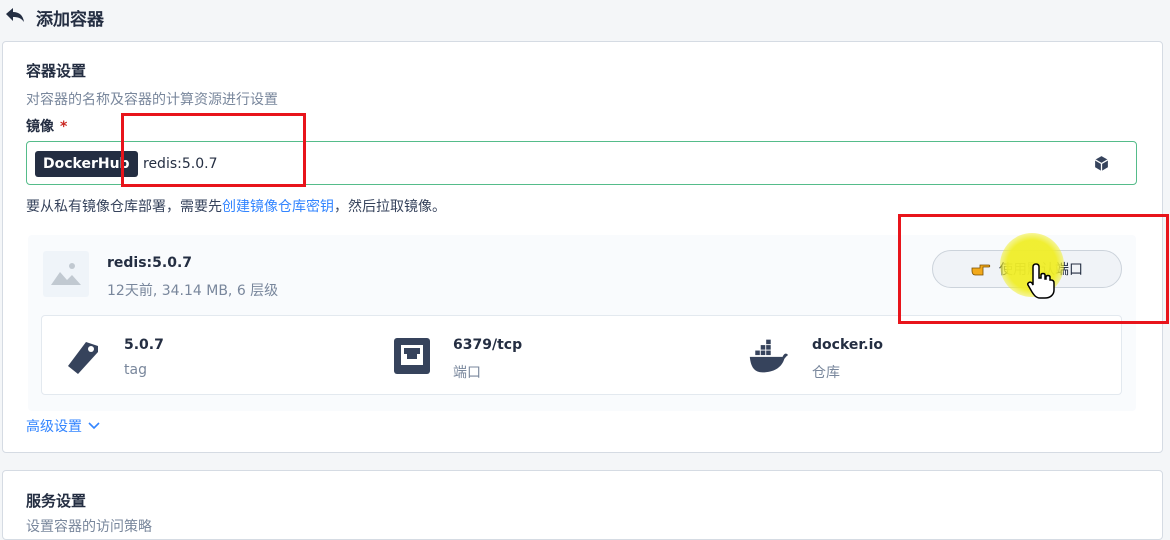 The height and width of the screenshot is (540, 1170). I want to click on image-helper-text: 要从私有镜像仓库部署，需要先创建镜像仓库密钥，然后拉取镜像。, so click(236, 206).